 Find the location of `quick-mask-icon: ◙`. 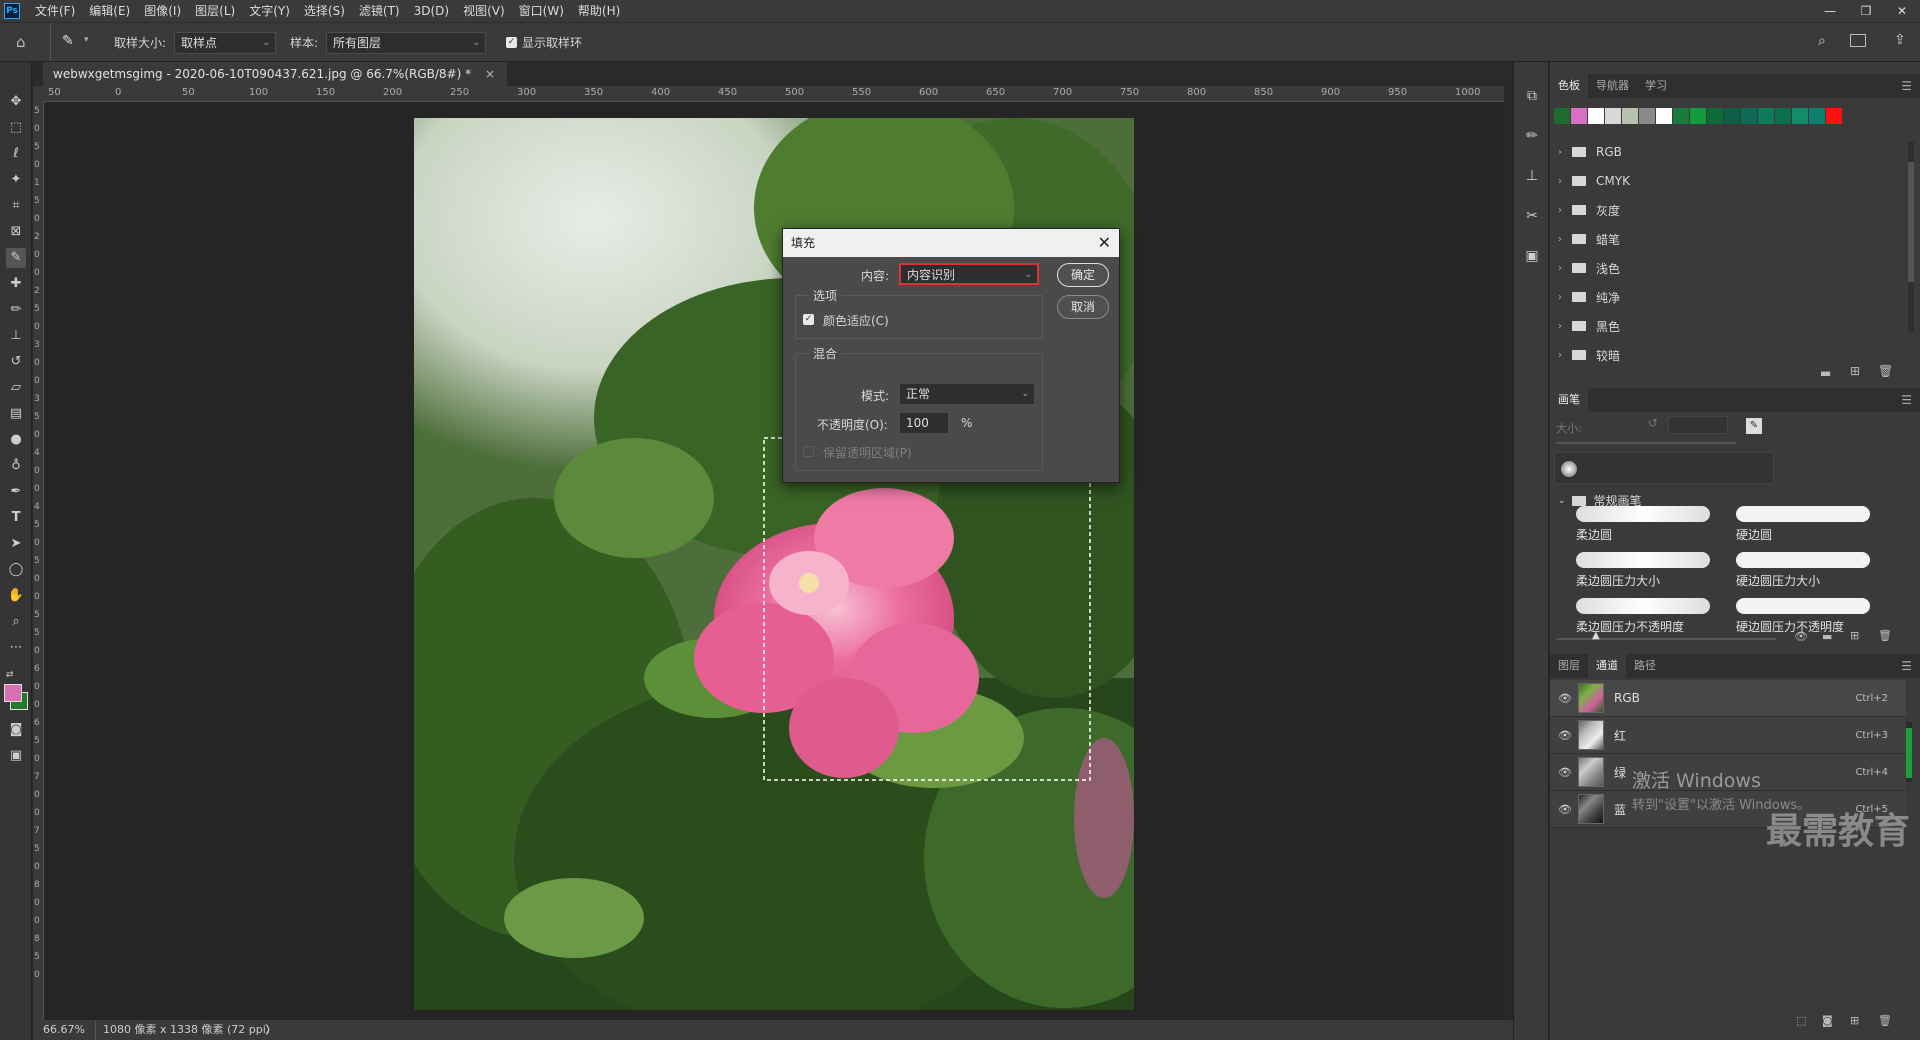

quick-mask-icon: ◙ is located at coordinates (16, 730).